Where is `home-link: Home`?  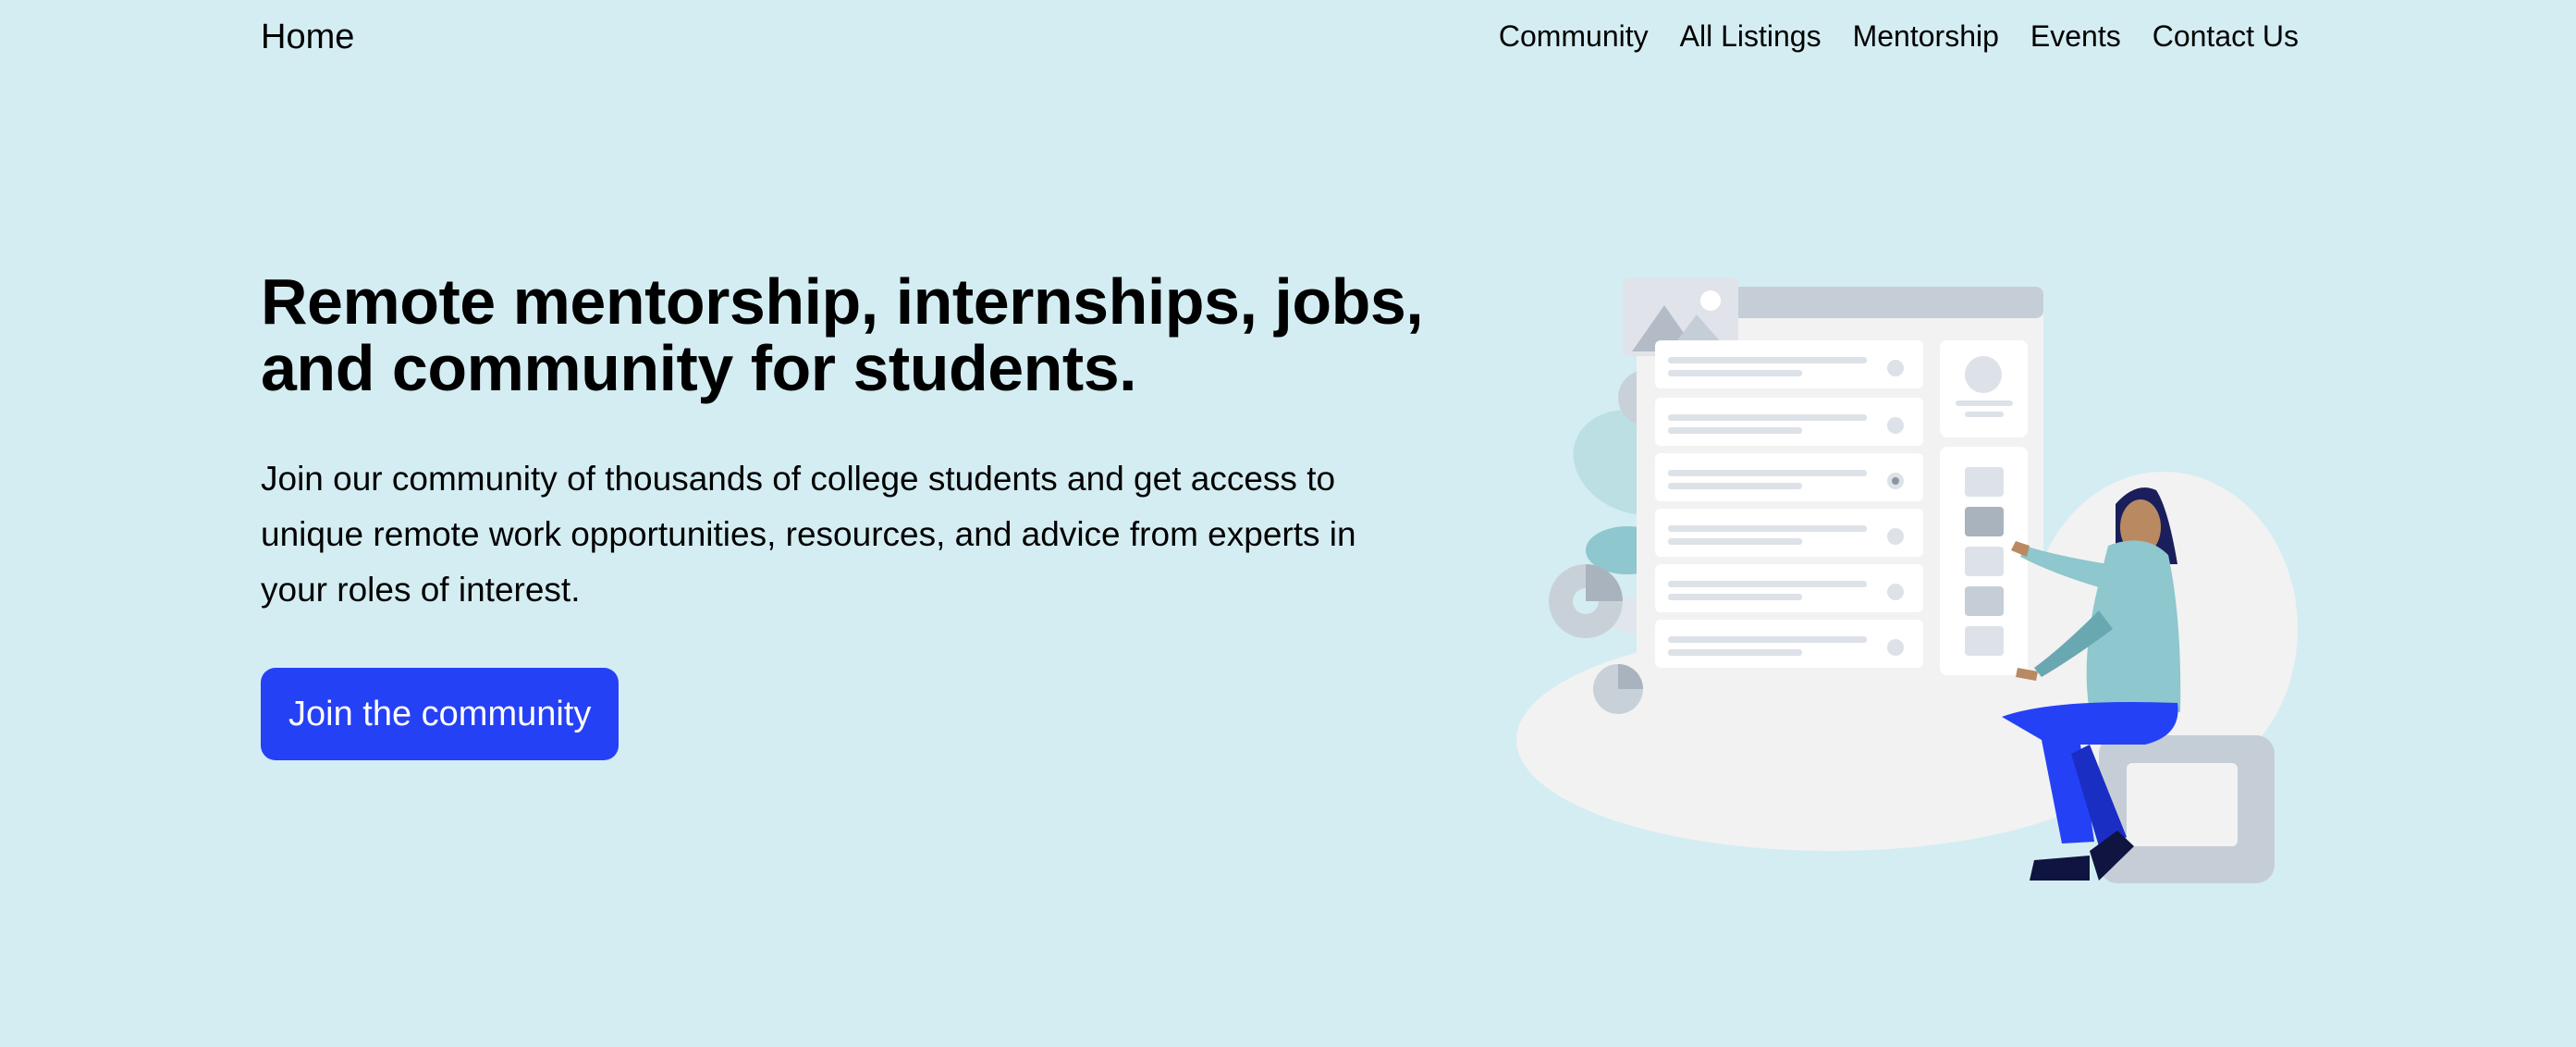 home-link: Home is located at coordinates (307, 37).